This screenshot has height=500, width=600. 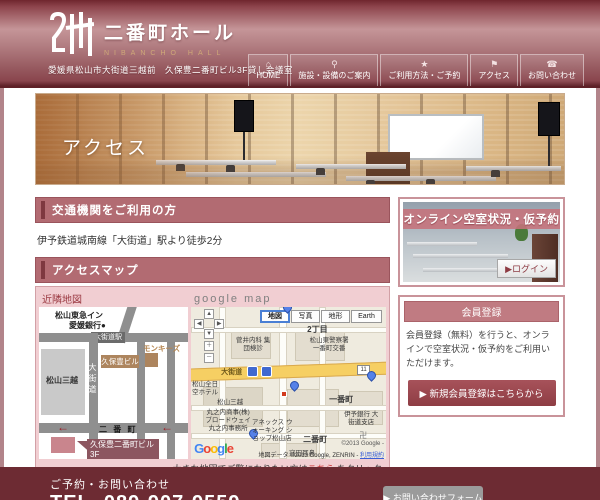 I want to click on footer-phone: TEL. 089-907-9559, so click(x=145, y=496).